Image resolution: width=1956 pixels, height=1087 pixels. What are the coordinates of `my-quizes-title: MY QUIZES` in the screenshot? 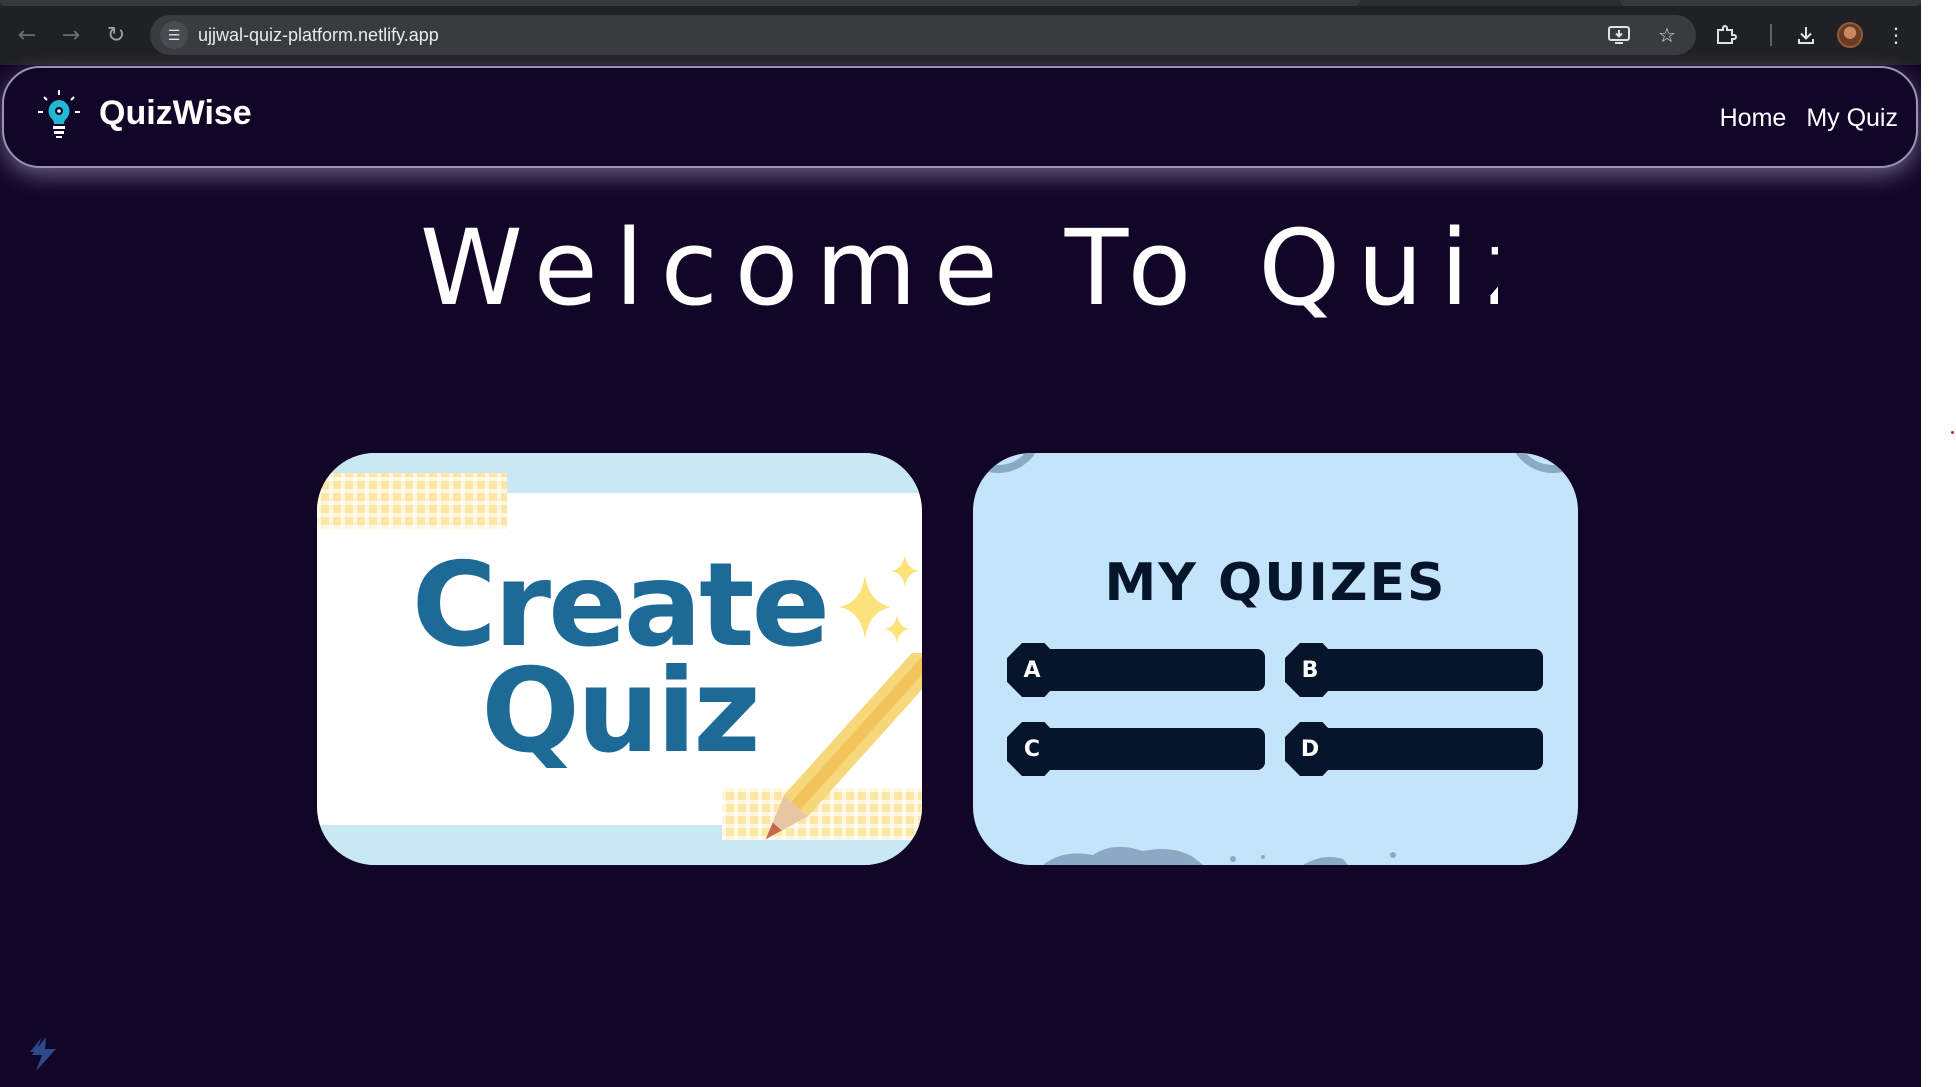 It's located at (1275, 583).